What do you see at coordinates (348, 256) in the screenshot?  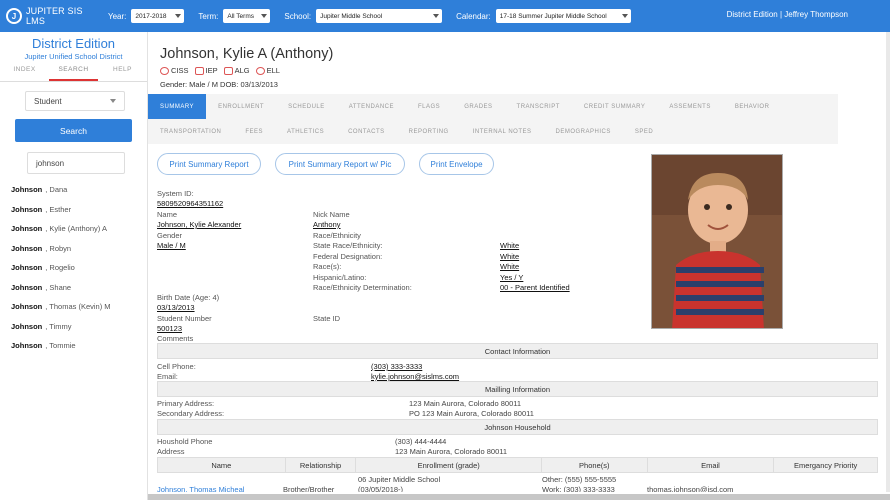 I see `federal-label: Federal Designation:` at bounding box center [348, 256].